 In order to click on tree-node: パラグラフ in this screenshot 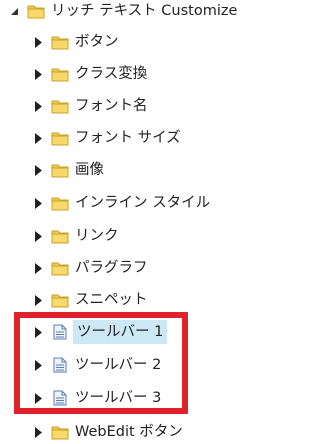, I will do `click(91, 268)`.